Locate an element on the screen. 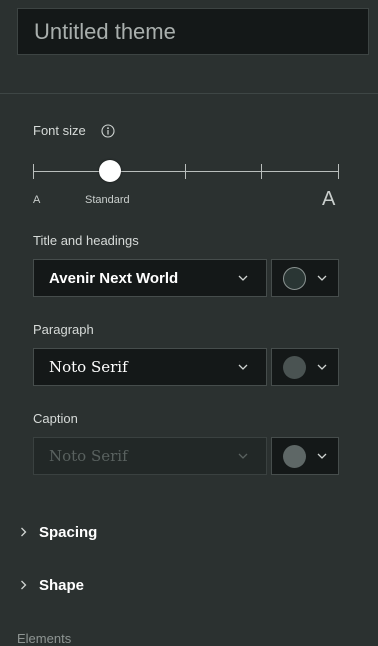  slider-min-label: A is located at coordinates (37, 200).